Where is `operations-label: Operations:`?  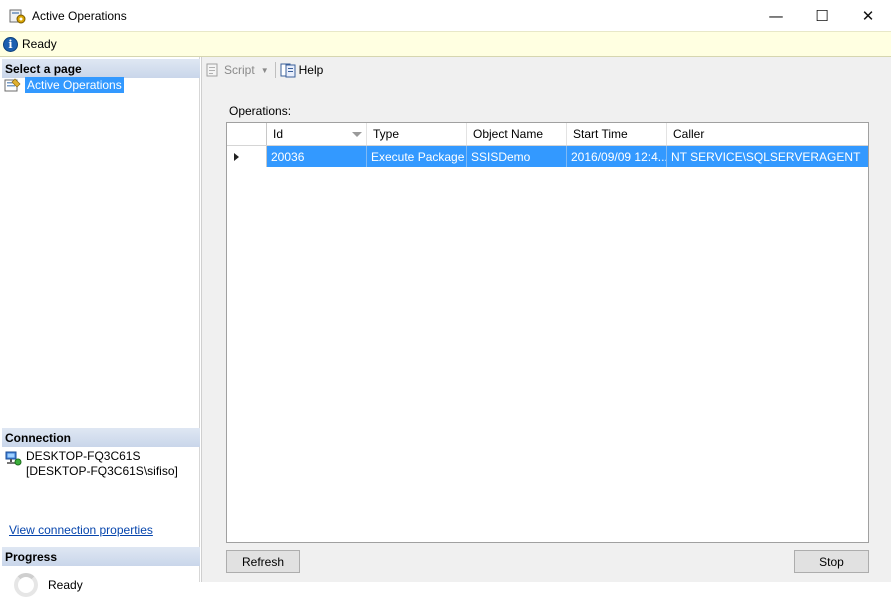
operations-label: Operations: is located at coordinates (260, 111).